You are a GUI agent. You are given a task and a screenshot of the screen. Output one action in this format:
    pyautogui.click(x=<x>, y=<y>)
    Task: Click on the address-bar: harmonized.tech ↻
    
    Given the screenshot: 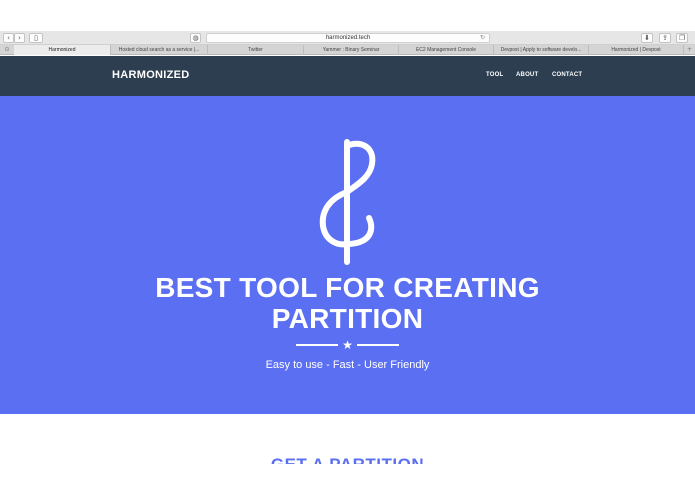 What is the action you would take?
    pyautogui.click(x=348, y=38)
    